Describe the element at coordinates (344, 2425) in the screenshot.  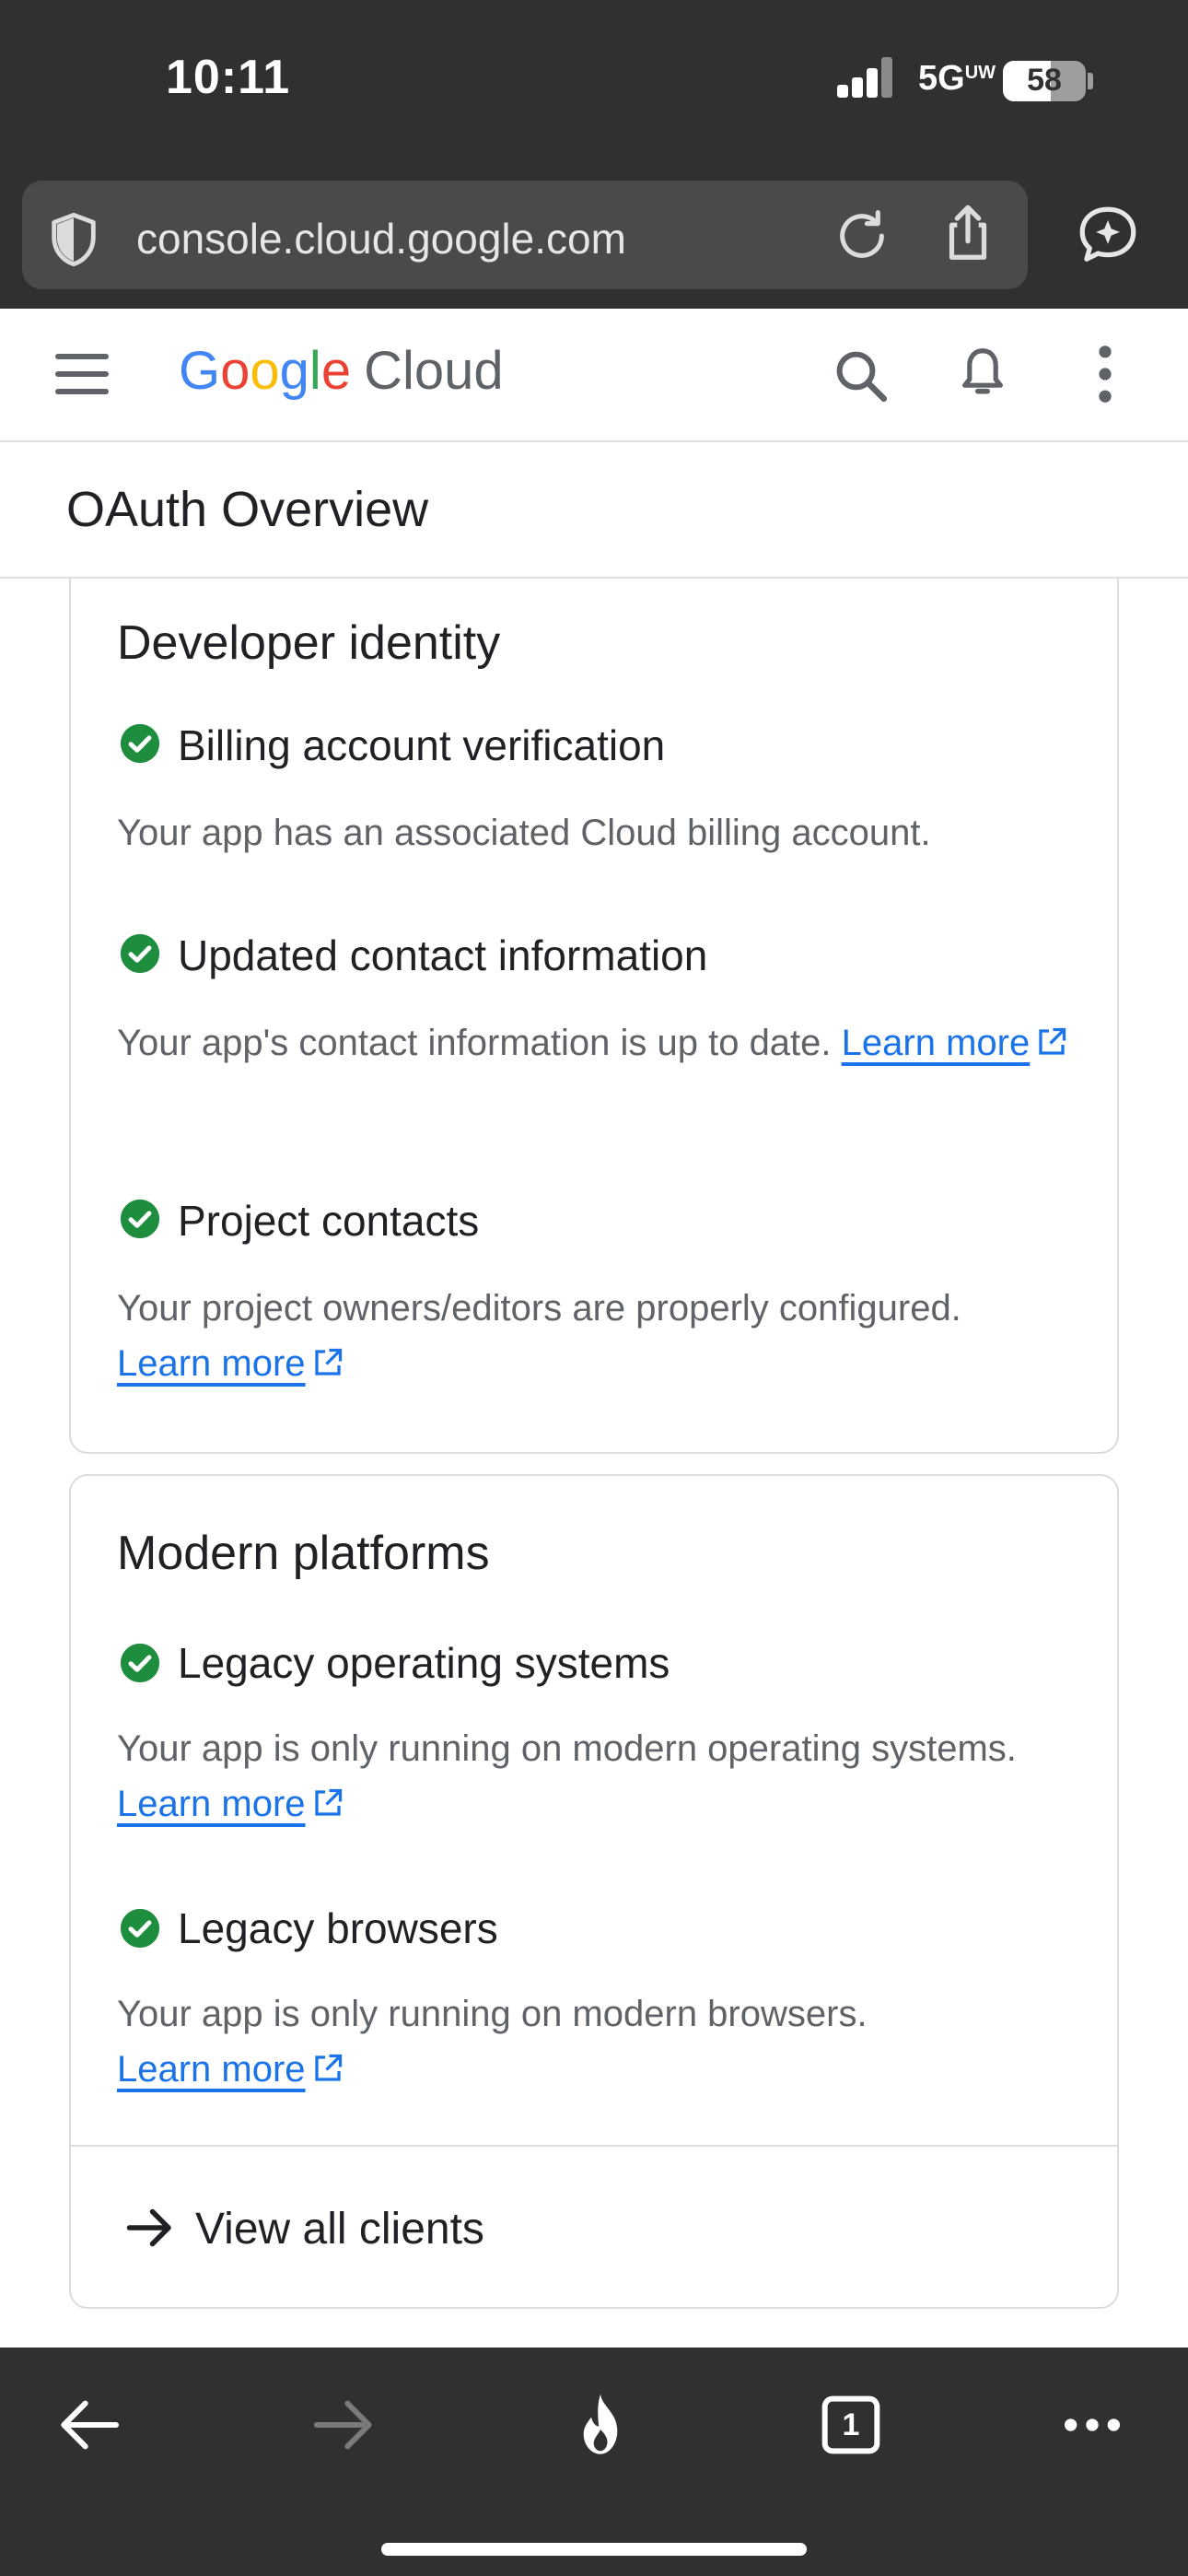
I see `forward-arrow-icon` at that location.